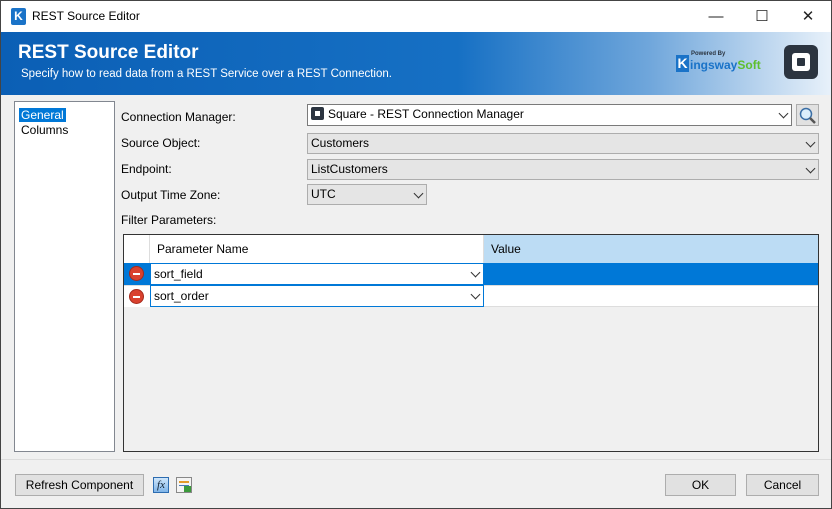 The width and height of the screenshot is (832, 509). I want to click on source-object-value: Customers, so click(340, 143).